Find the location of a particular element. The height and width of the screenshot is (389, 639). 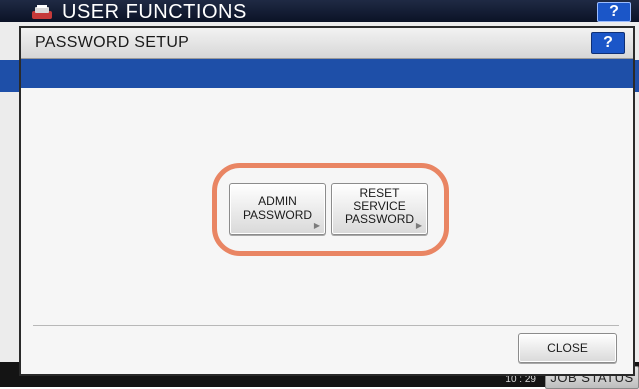

admin-password-label: ADMIN PASSWORD is located at coordinates (277, 208).